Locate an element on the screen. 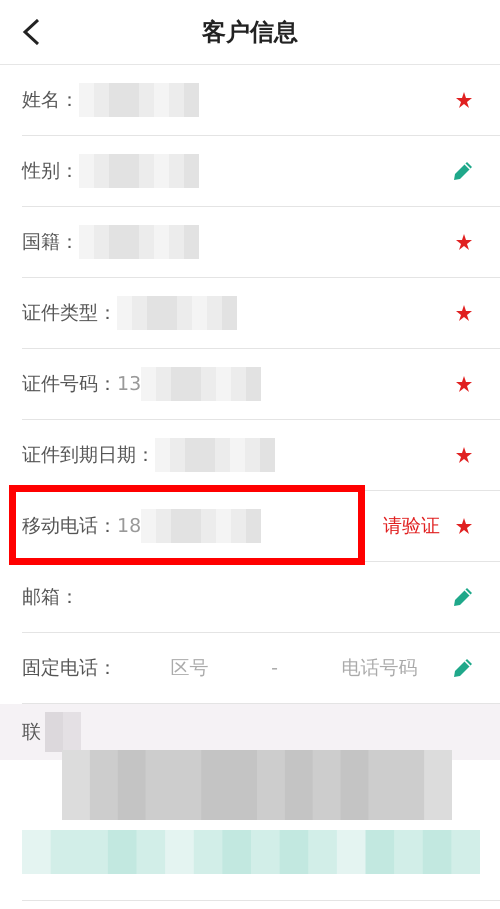  page-title: 客户信息 is located at coordinates (250, 32).